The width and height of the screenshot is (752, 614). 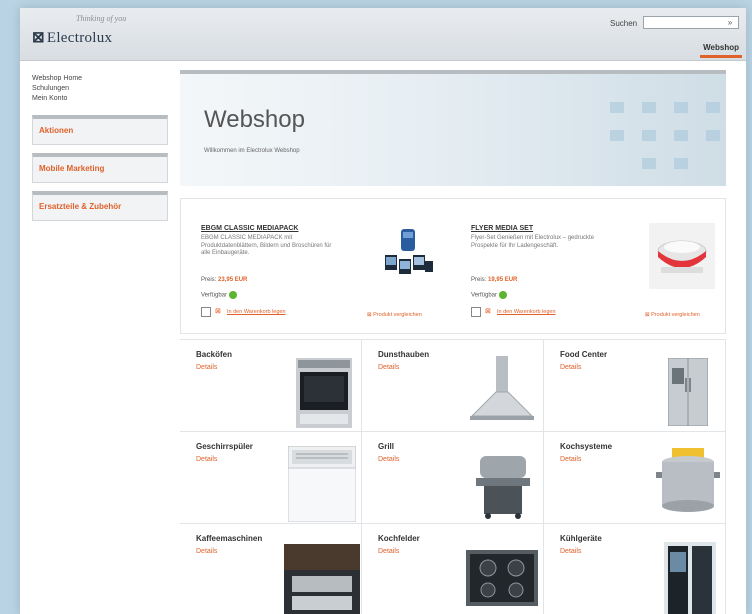 What do you see at coordinates (100, 99) in the screenshot?
I see `sidebar-link-mein-konto: Mein Konto` at bounding box center [100, 99].